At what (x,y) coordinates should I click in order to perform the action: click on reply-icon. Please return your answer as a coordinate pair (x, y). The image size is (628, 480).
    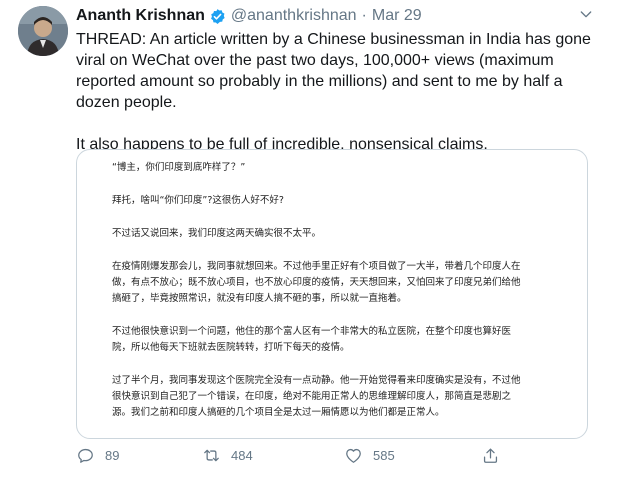
    Looking at the image, I should click on (85, 455).